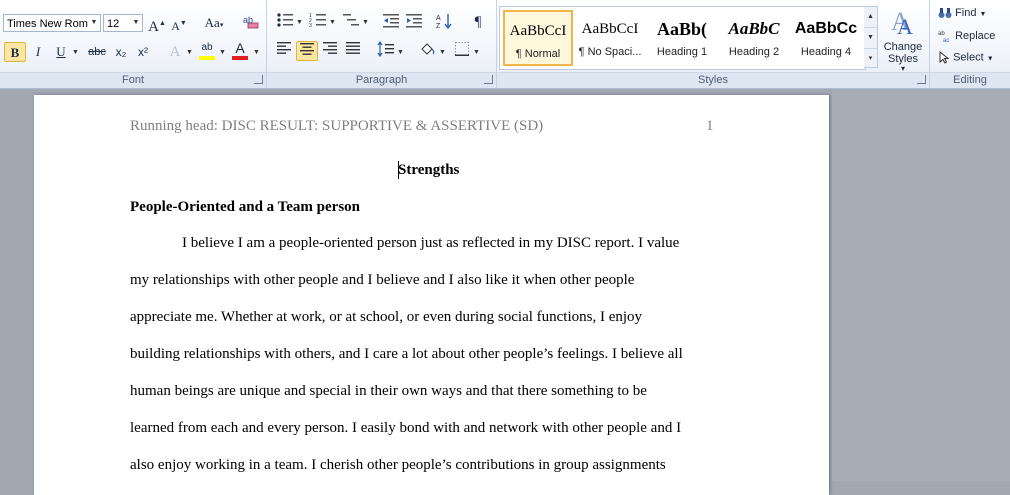  I want to click on align-right-button, so click(330, 51).